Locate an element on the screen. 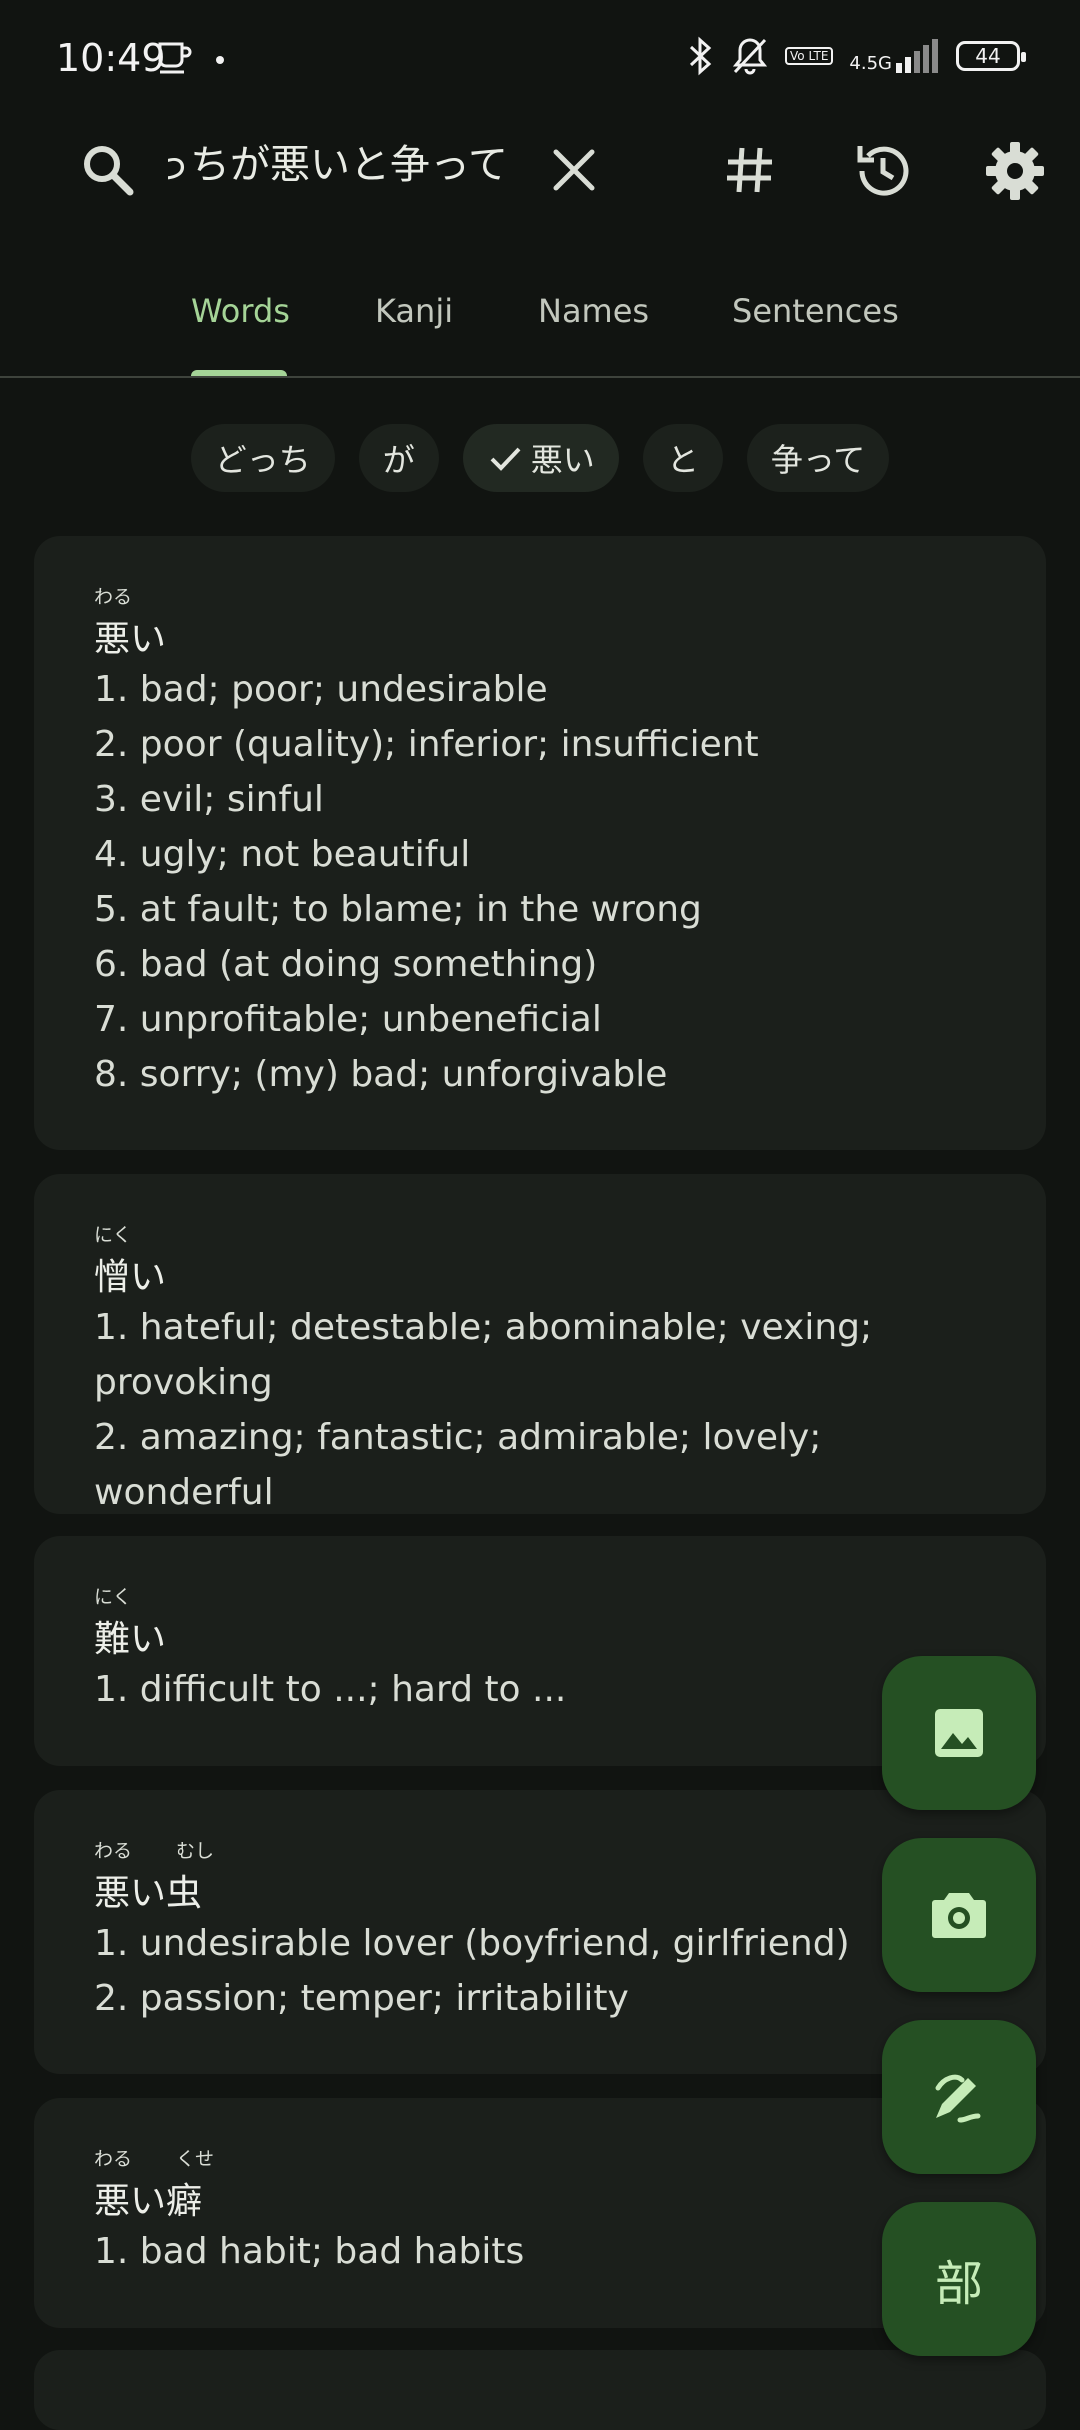 The width and height of the screenshot is (1080, 2430). definition: 1. bad habit; bad habits is located at coordinates (309, 2251).